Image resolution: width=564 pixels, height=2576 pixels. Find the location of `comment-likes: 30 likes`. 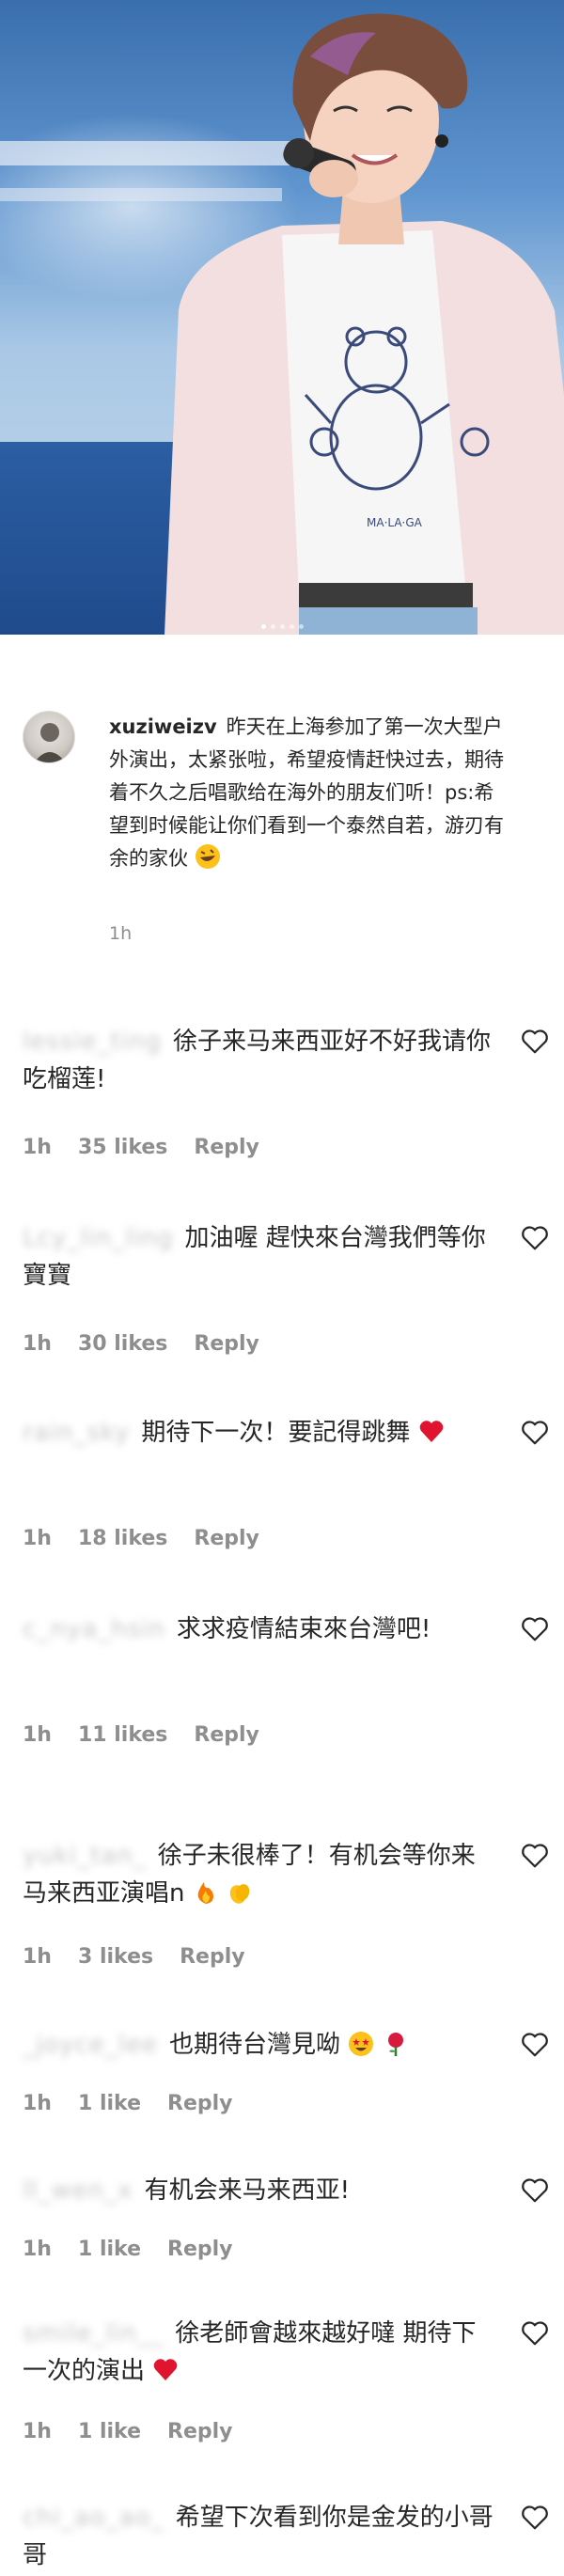

comment-likes: 30 likes is located at coordinates (122, 1344).